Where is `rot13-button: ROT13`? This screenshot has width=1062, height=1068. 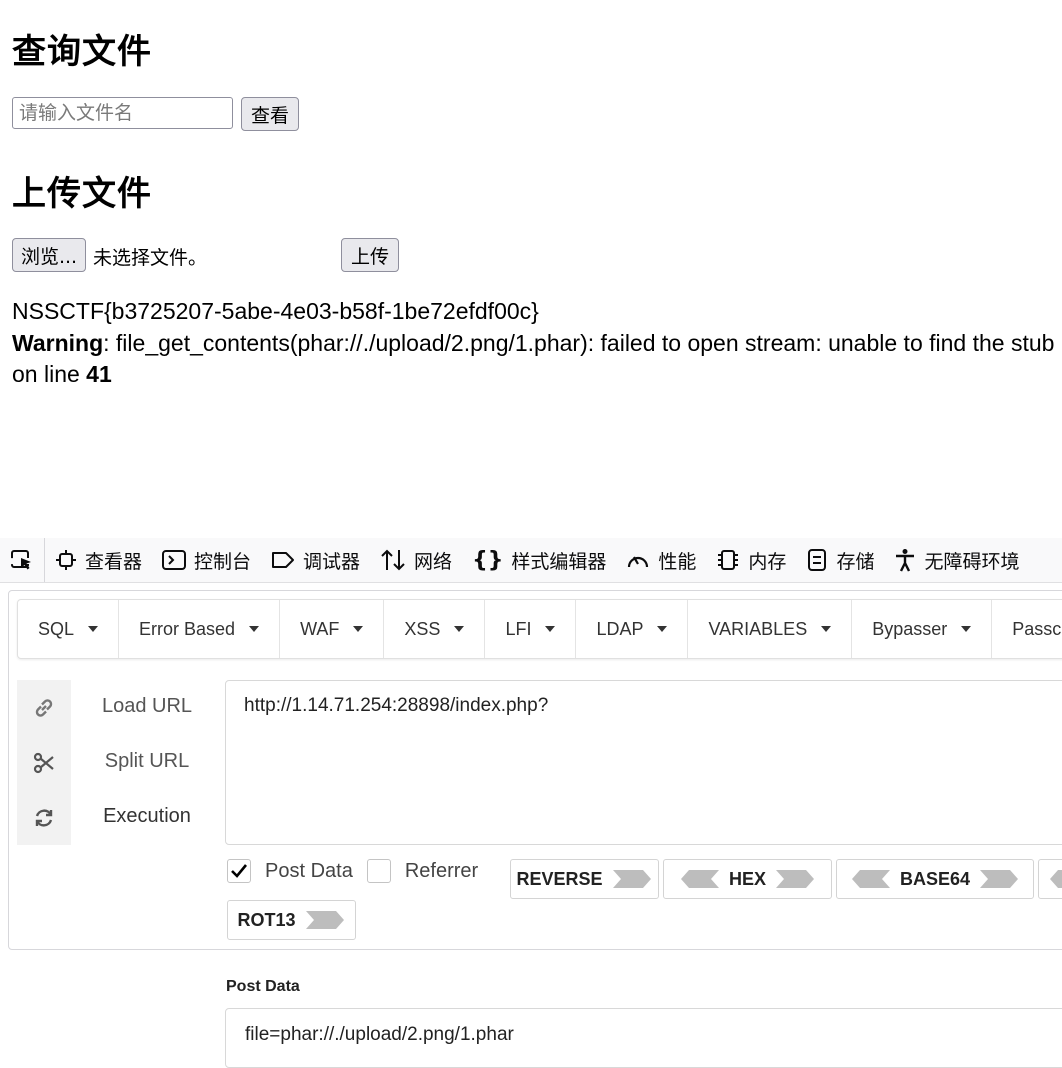 rot13-button: ROT13 is located at coordinates (291, 920).